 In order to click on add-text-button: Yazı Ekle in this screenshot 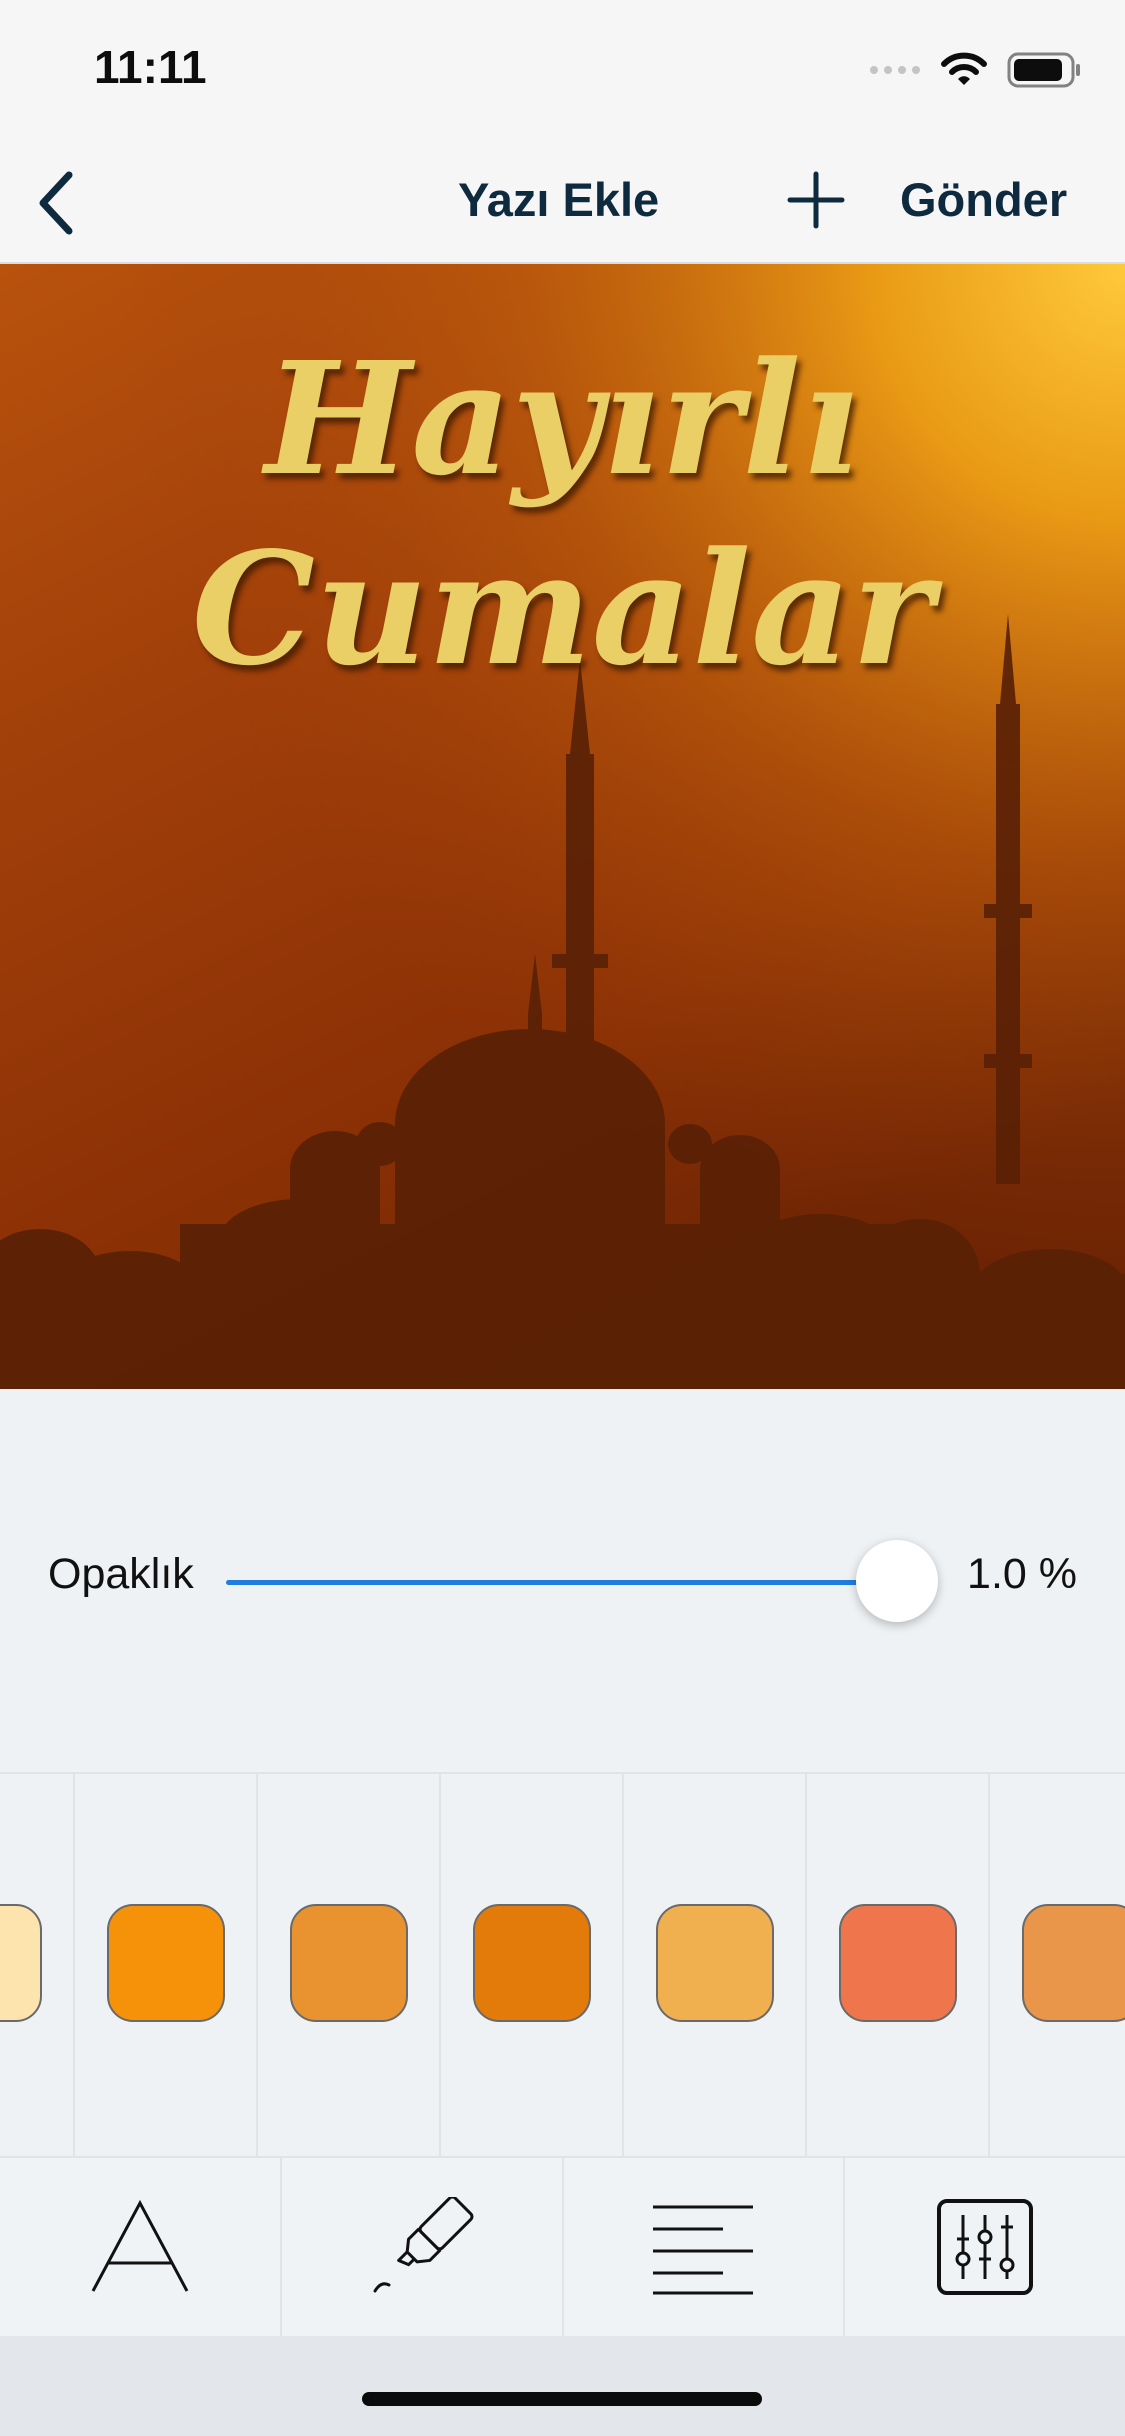, I will do `click(558, 199)`.